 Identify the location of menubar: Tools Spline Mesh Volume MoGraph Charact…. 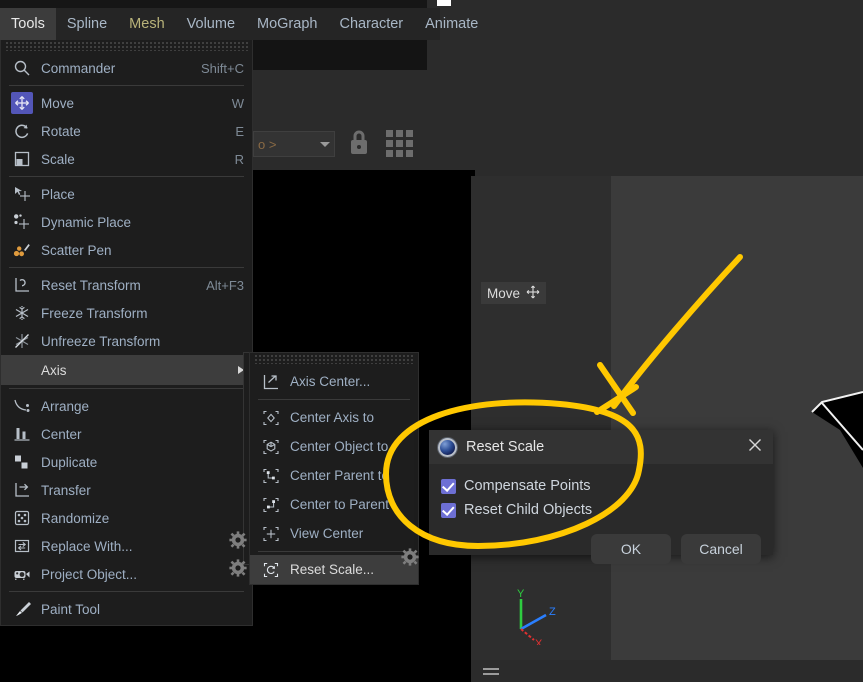
(239, 24).